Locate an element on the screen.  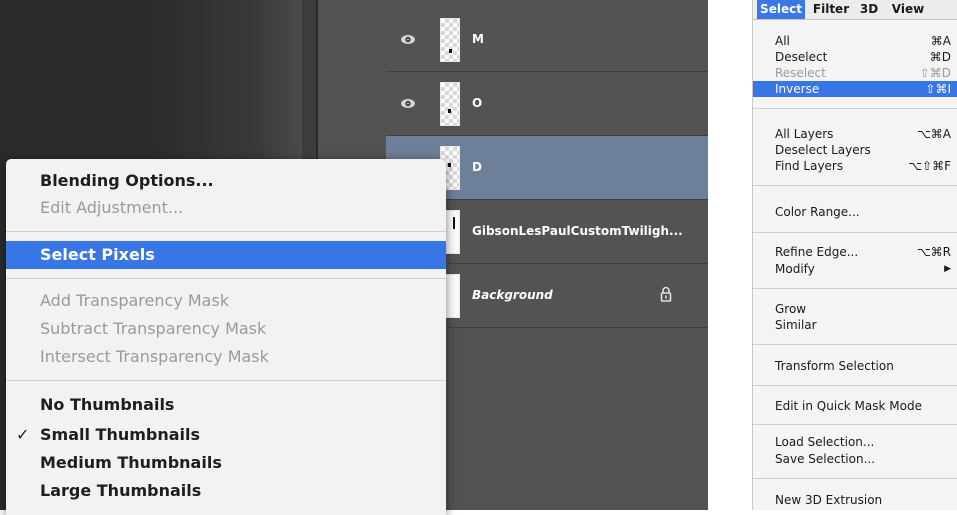
menu-item-new-3d-extrusion: New 3D Extrusion is located at coordinates (855, 500).